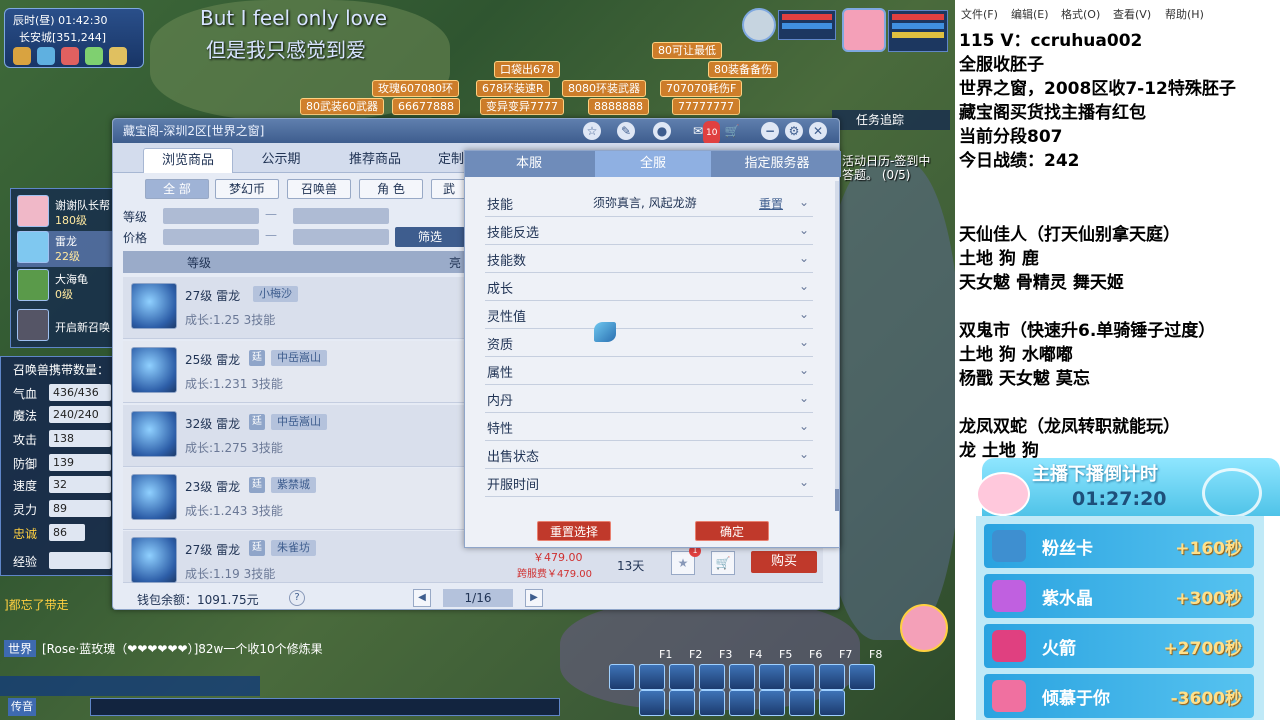 This screenshot has height=720, width=1280. What do you see at coordinates (375, 160) in the screenshot?
I see `tab-recommend: 推荐商品` at bounding box center [375, 160].